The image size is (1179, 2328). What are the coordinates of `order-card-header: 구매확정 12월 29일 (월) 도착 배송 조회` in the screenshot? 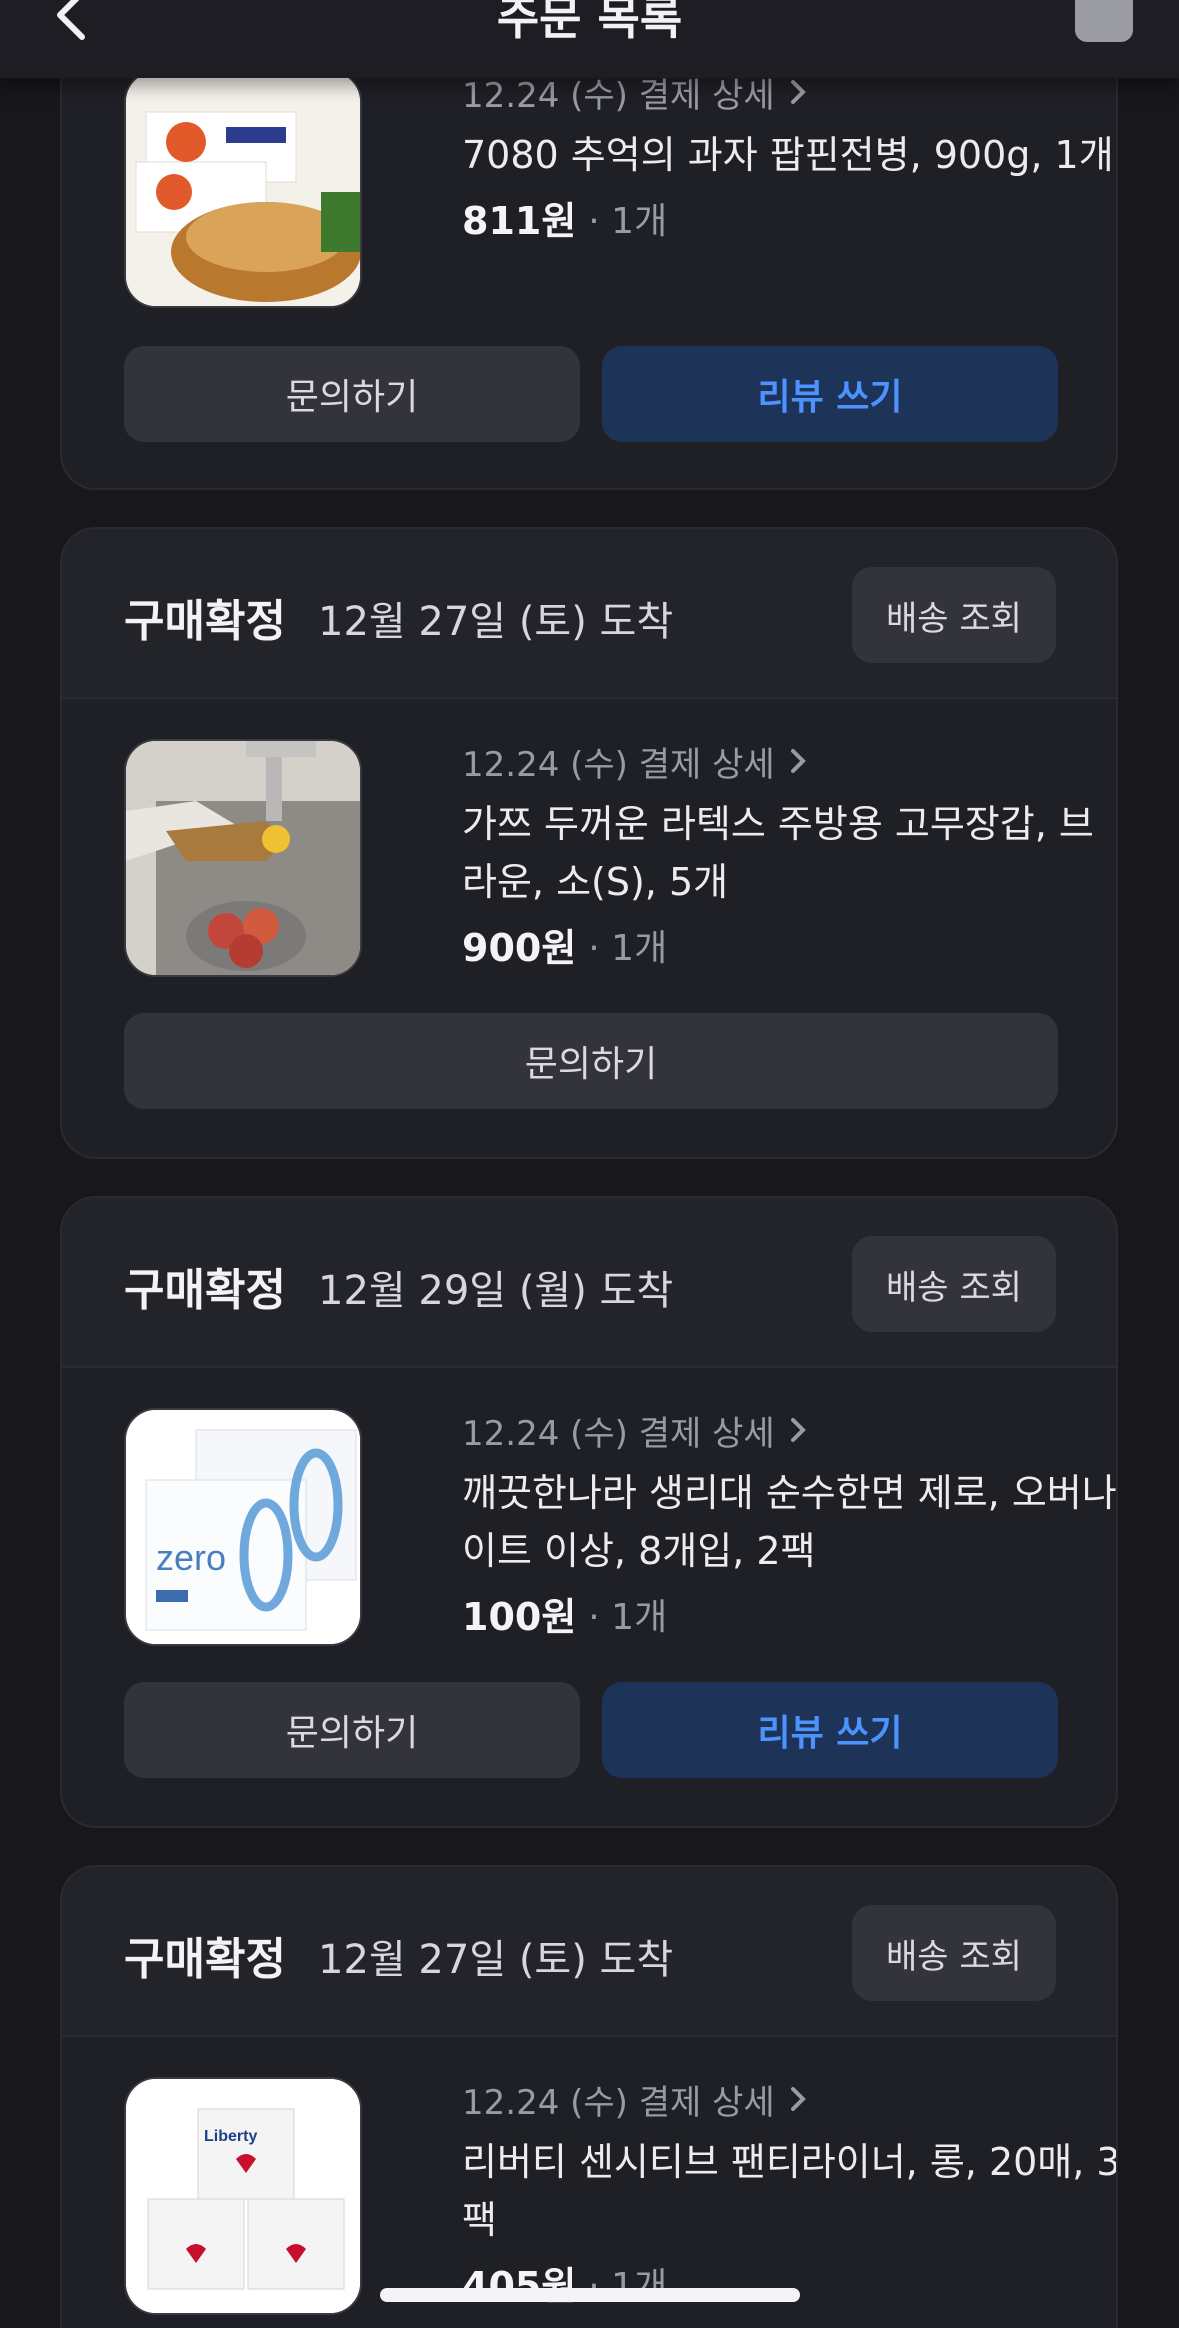 It's located at (589, 1283).